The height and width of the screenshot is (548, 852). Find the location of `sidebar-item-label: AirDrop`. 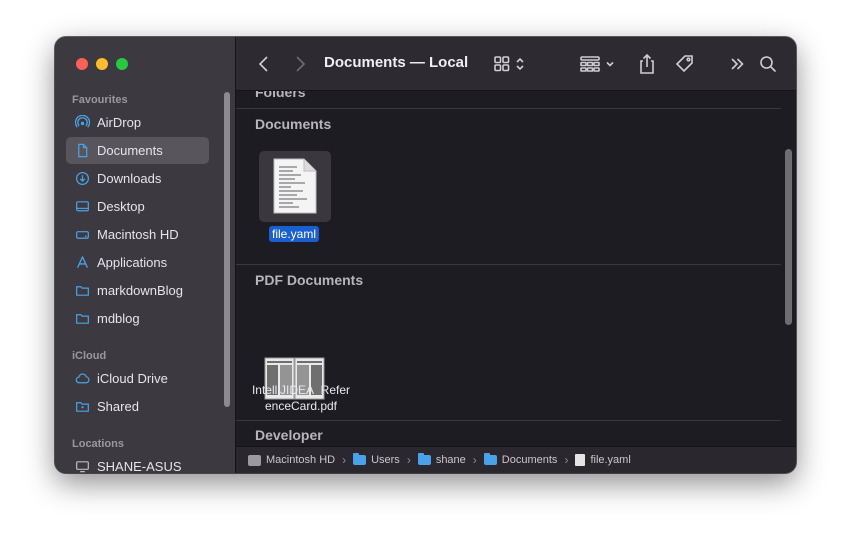

sidebar-item-label: AirDrop is located at coordinates (119, 122).